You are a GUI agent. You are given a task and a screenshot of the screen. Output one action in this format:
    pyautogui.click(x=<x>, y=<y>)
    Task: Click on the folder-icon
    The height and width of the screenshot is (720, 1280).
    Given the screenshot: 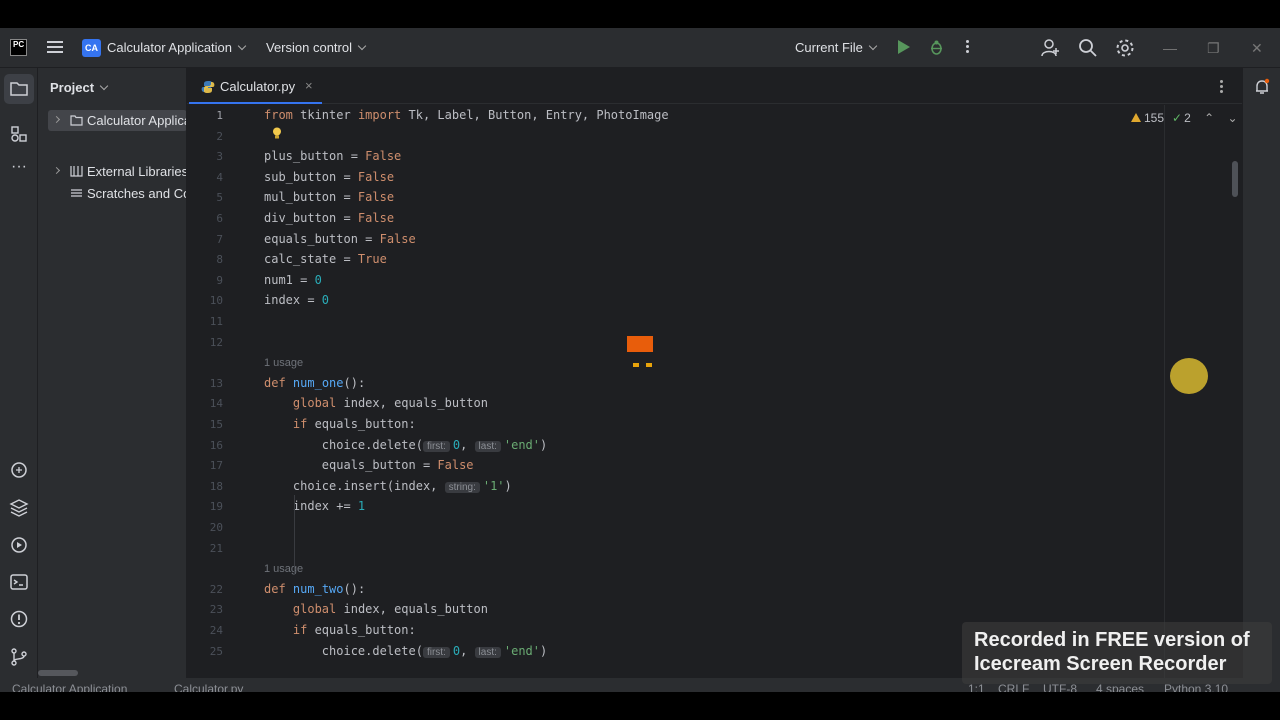 What is the action you would take?
    pyautogui.click(x=76, y=120)
    